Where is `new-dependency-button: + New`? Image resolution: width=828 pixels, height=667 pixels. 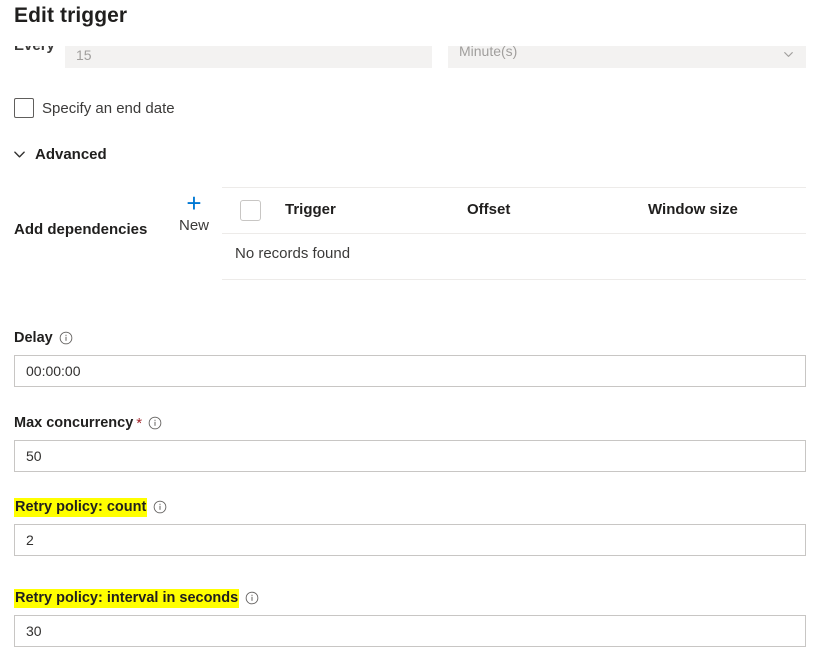 new-dependency-button: + New is located at coordinates (194, 212).